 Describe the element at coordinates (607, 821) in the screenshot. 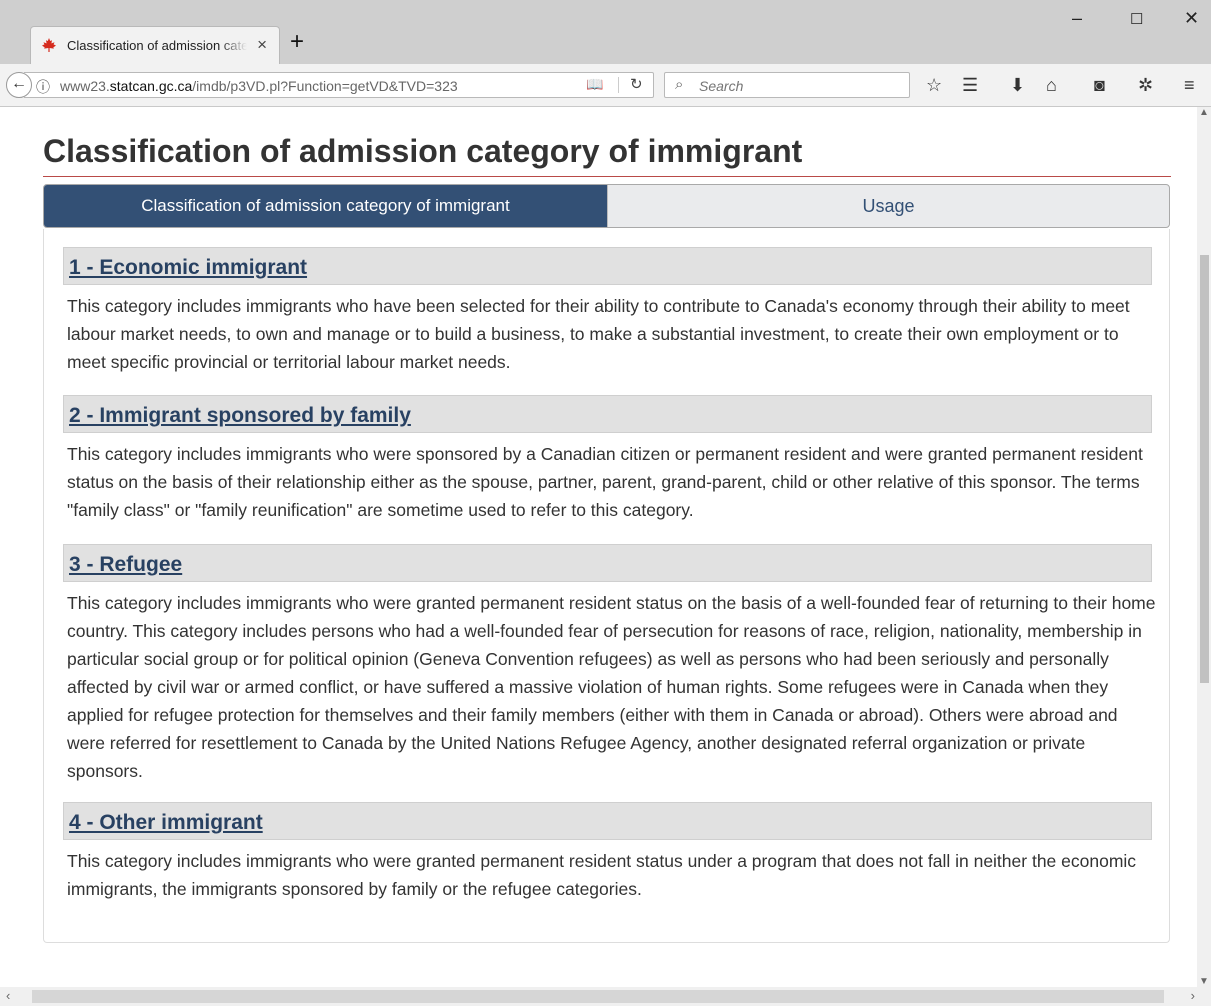

I see `category-header-other: 4 - Other immigrant` at that location.